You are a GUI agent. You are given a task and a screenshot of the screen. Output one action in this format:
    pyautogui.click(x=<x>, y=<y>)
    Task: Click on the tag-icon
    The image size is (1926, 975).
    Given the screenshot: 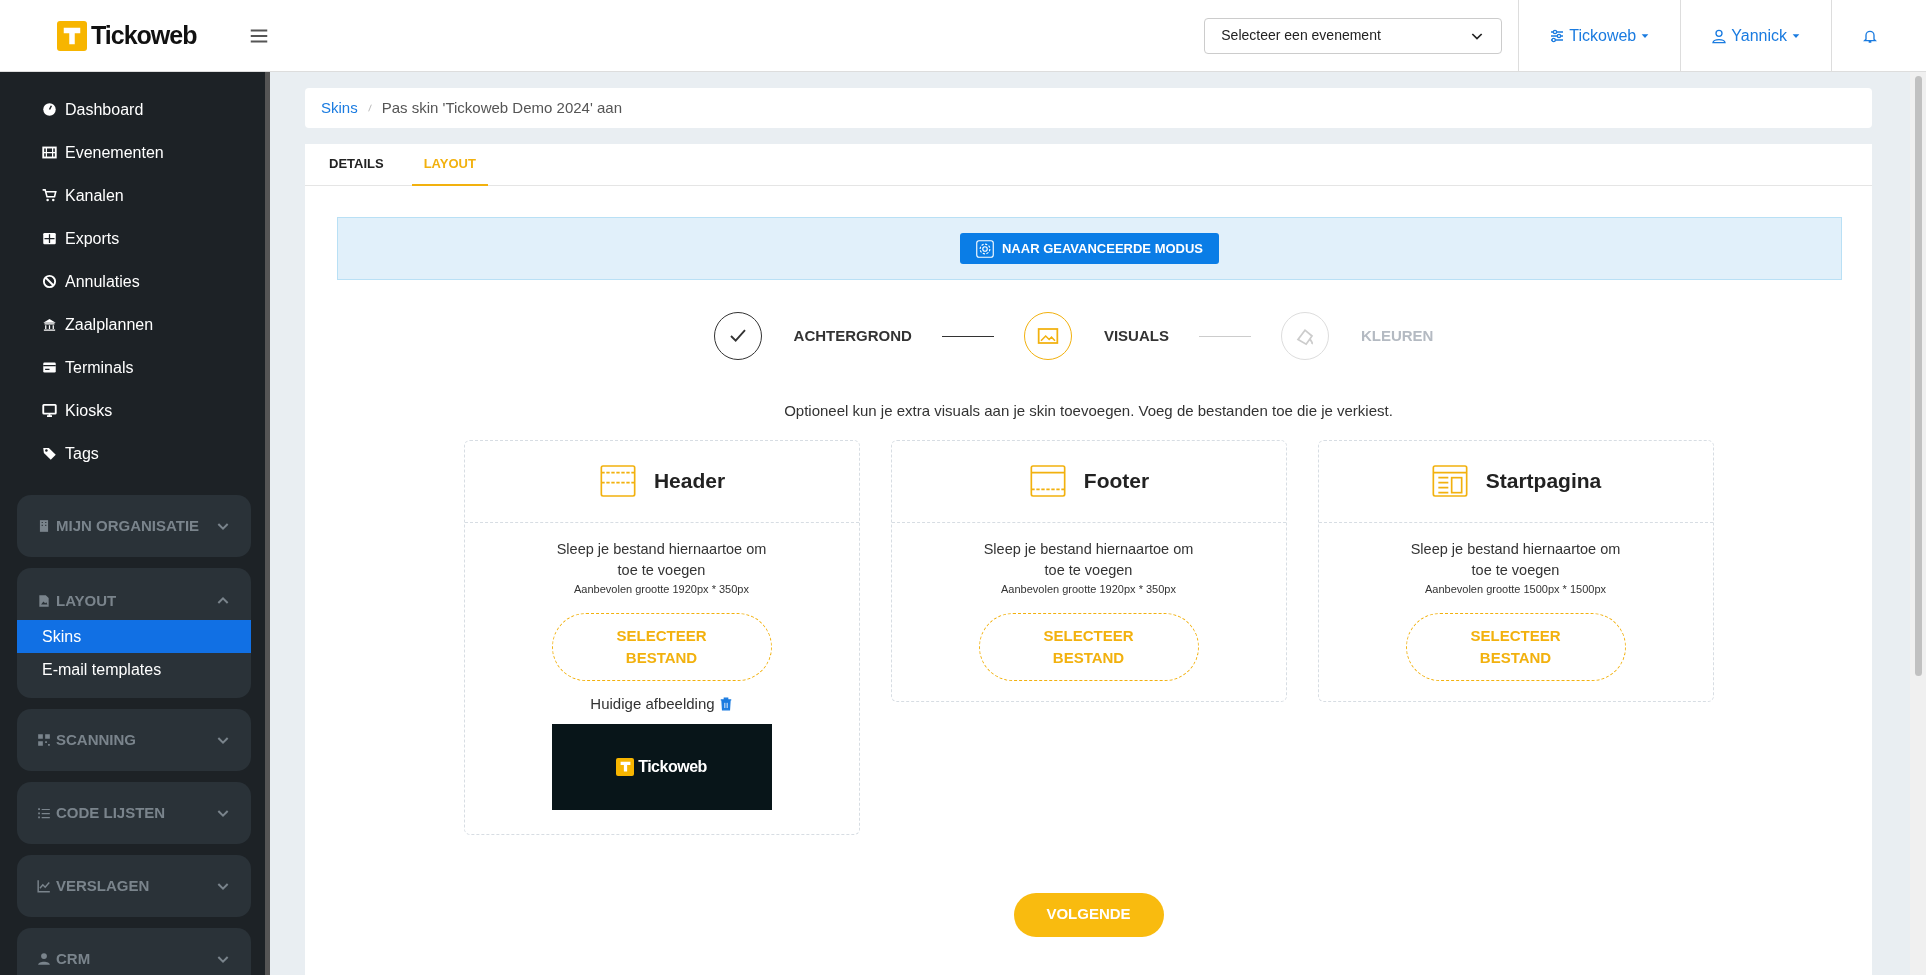 What is the action you would take?
    pyautogui.click(x=49, y=453)
    